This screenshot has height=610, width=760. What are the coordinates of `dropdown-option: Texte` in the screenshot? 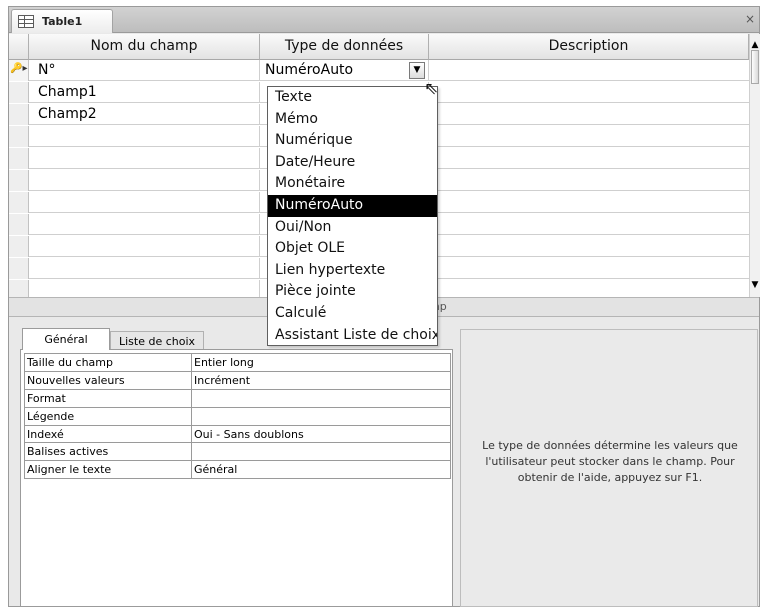 It's located at (352, 98).